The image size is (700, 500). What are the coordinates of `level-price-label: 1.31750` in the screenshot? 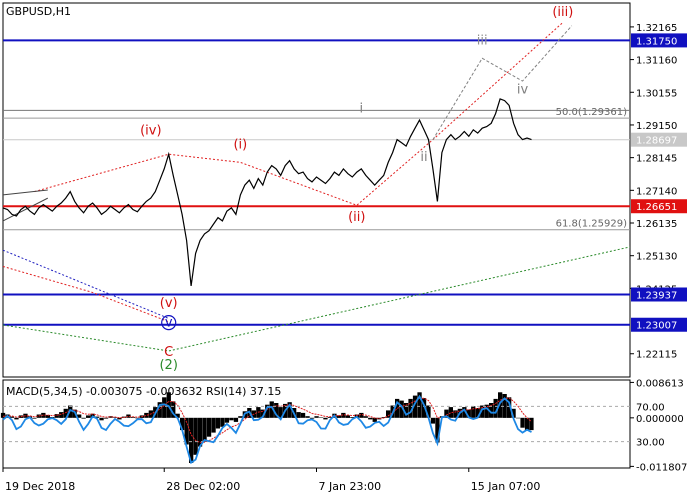 It's located at (656, 41).